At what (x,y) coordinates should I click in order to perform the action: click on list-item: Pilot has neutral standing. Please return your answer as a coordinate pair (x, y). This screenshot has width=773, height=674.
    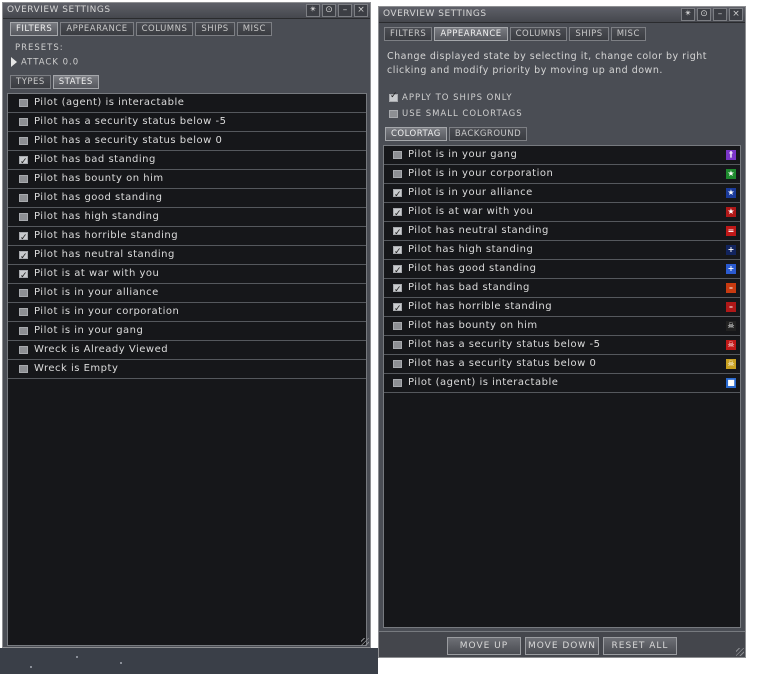
    Looking at the image, I should click on (187, 256).